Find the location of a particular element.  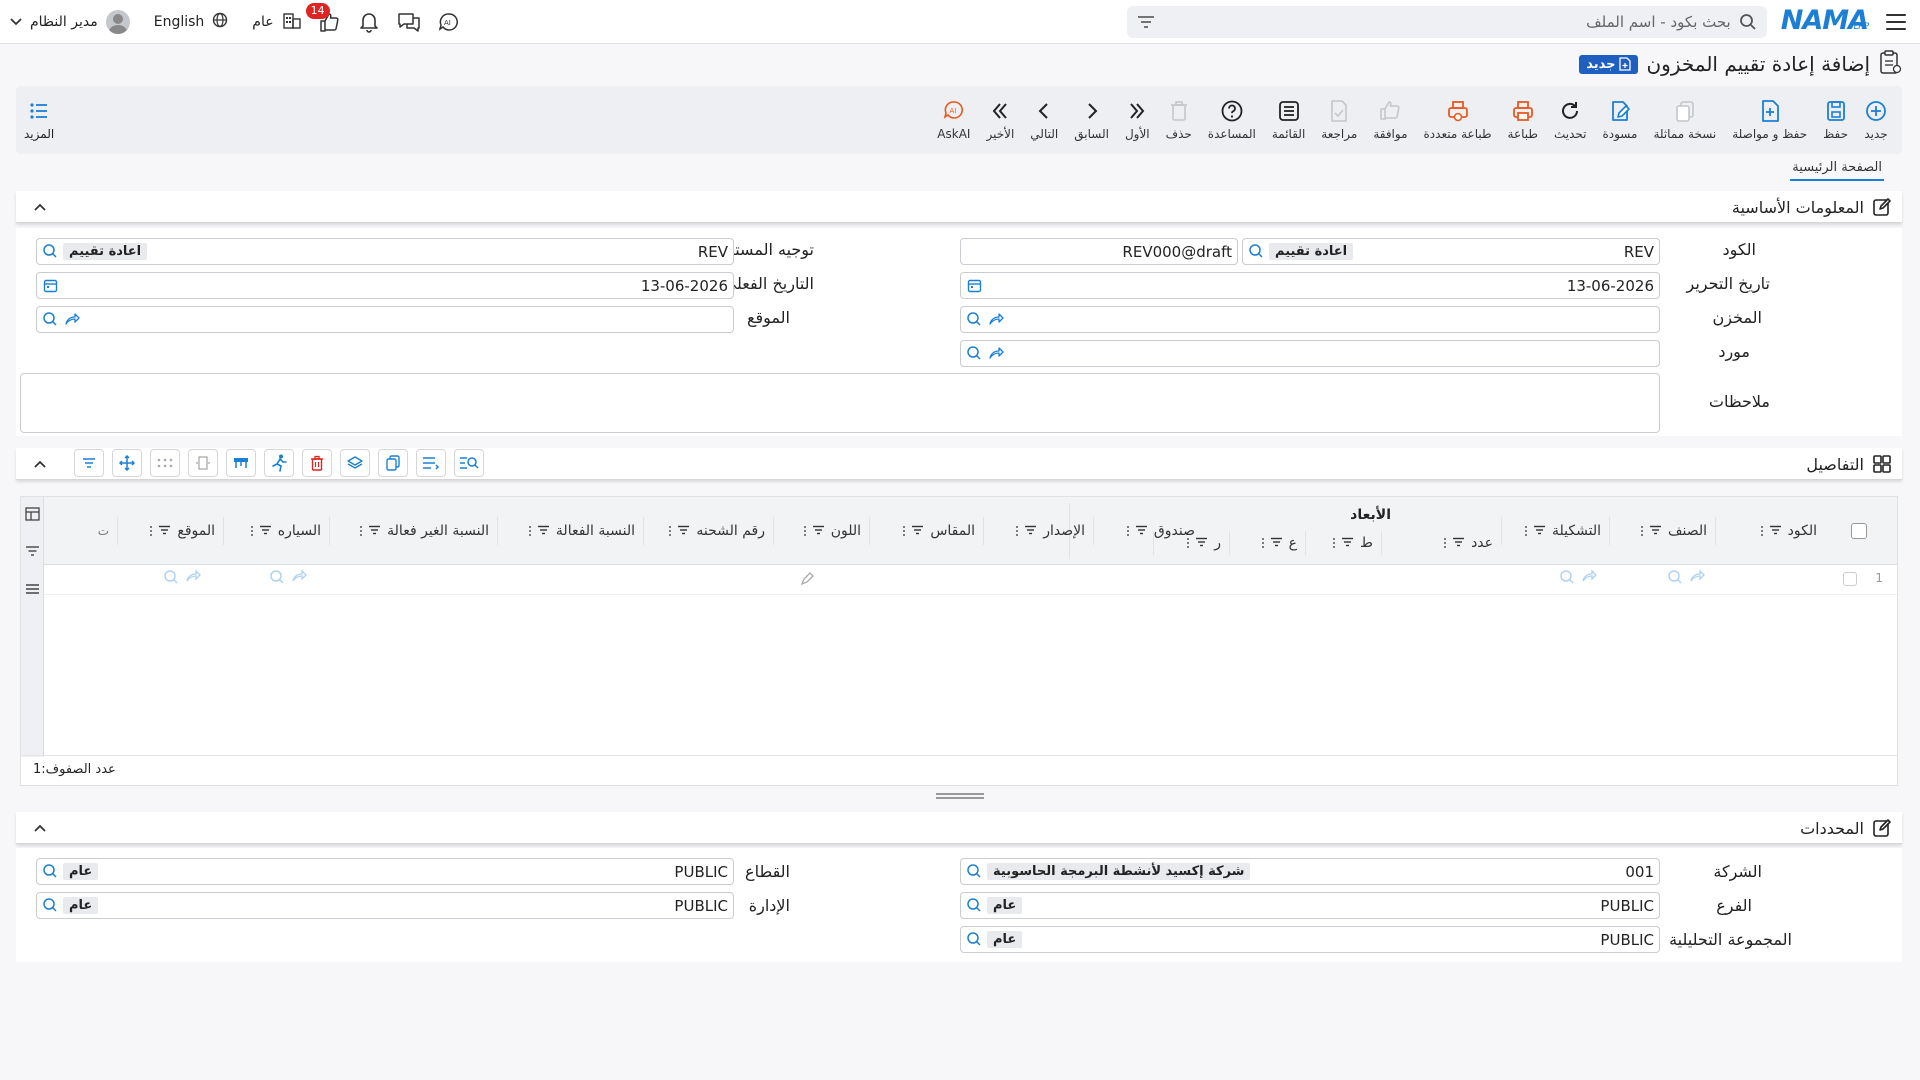

multi-print-button: طباعة متعددة is located at coordinates (1458, 120).